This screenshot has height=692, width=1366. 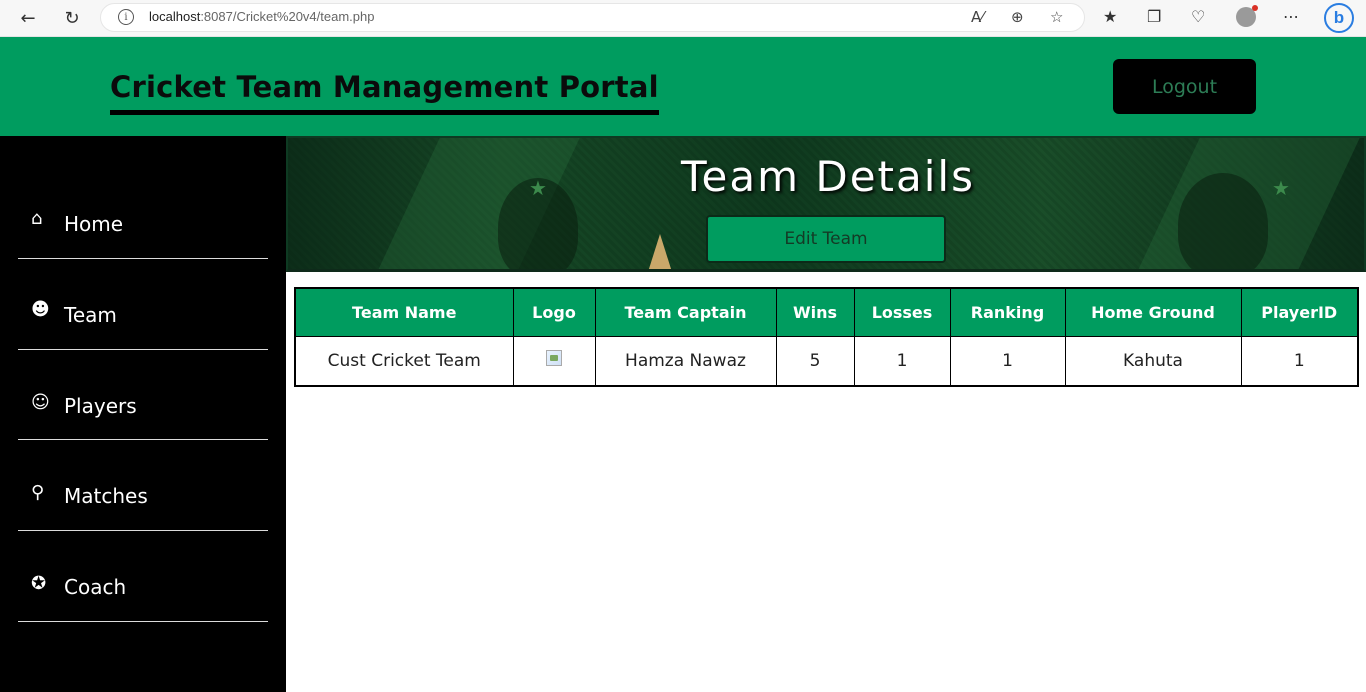 What do you see at coordinates (1291, 16) in the screenshot?
I see `more-options-icon: ⋯` at bounding box center [1291, 16].